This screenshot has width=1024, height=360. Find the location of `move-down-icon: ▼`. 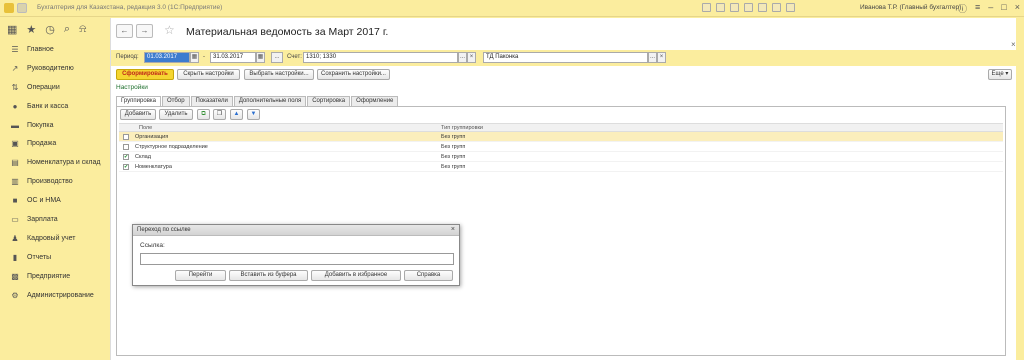

move-down-icon: ▼ is located at coordinates (253, 114).